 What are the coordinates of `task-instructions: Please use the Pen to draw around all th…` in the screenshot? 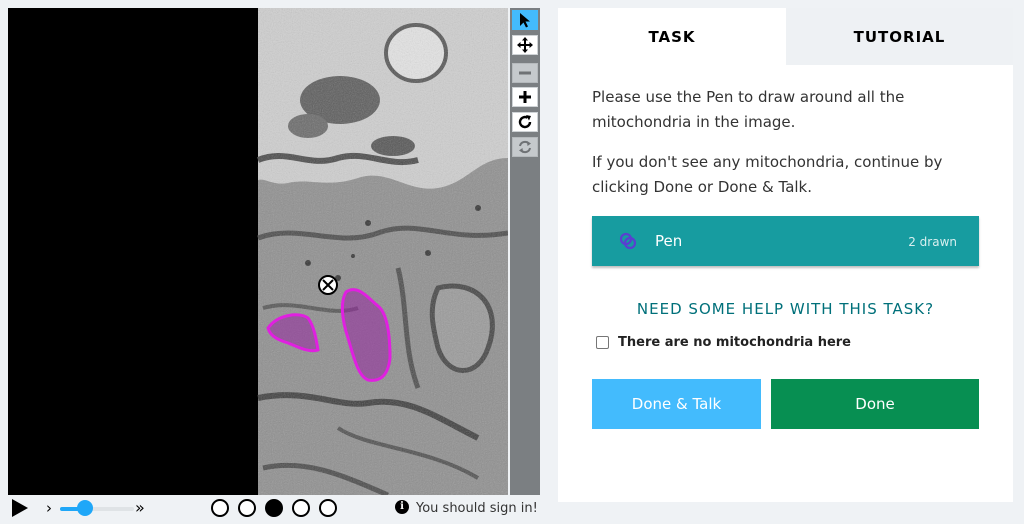 It's located at (792, 150).